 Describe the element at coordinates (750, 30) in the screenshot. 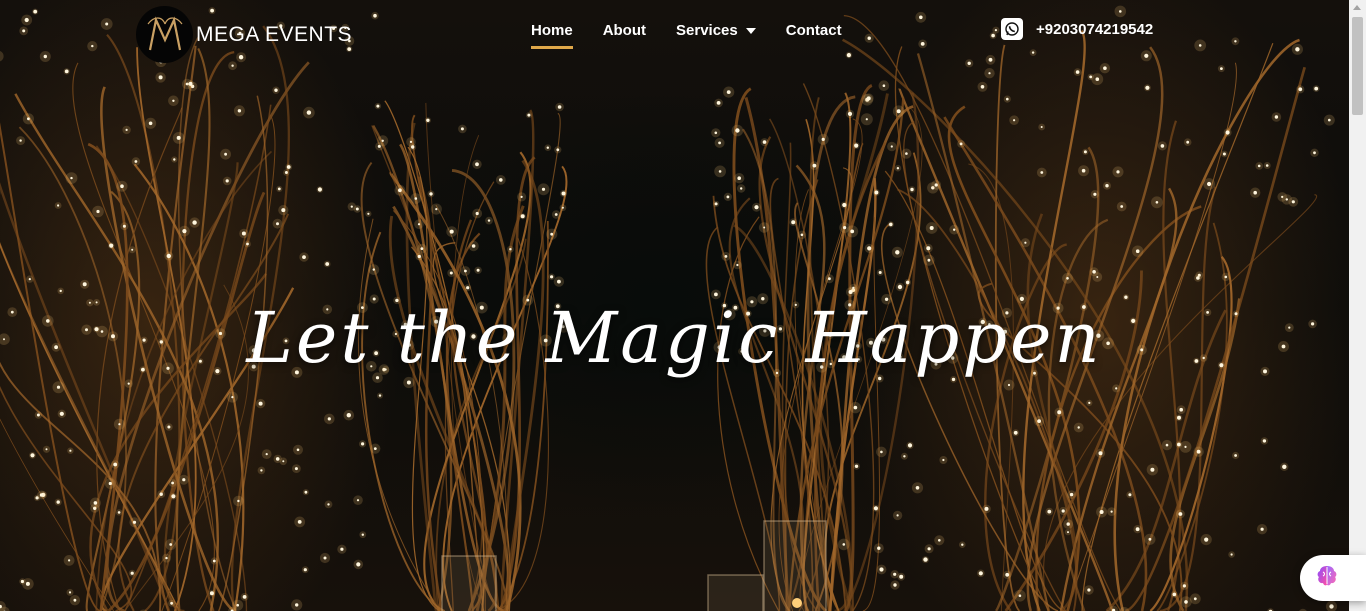

I see `caret-down-icon` at that location.